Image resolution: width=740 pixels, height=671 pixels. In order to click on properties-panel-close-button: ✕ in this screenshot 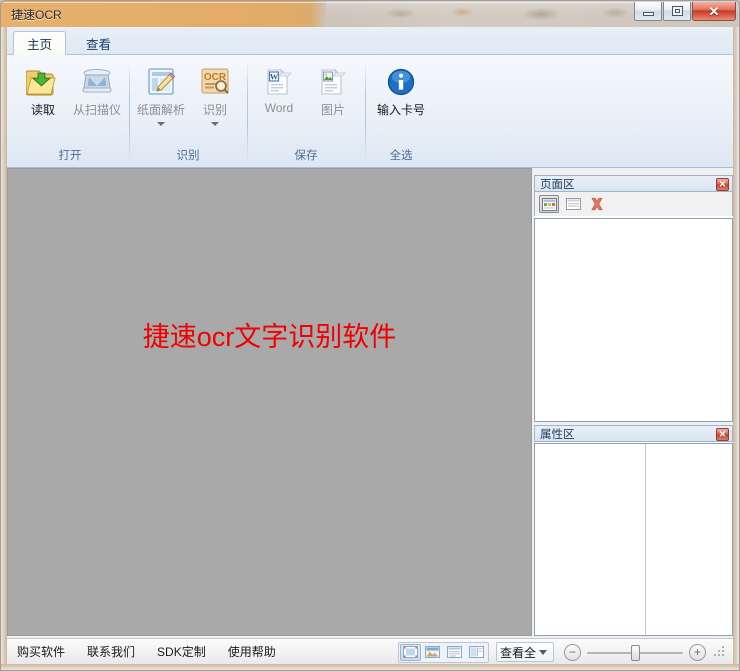, I will do `click(722, 434)`.